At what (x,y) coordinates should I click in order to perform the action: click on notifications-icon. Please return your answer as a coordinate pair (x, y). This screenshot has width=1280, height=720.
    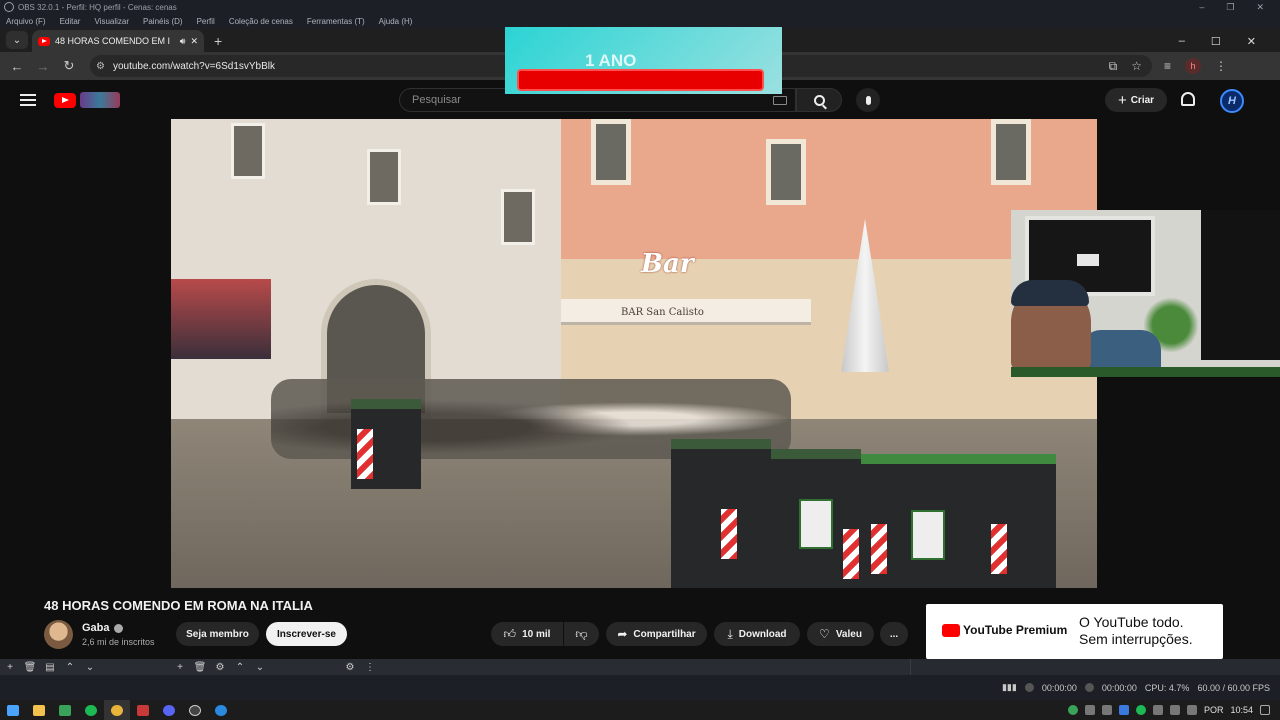
    Looking at the image, I should click on (1265, 710).